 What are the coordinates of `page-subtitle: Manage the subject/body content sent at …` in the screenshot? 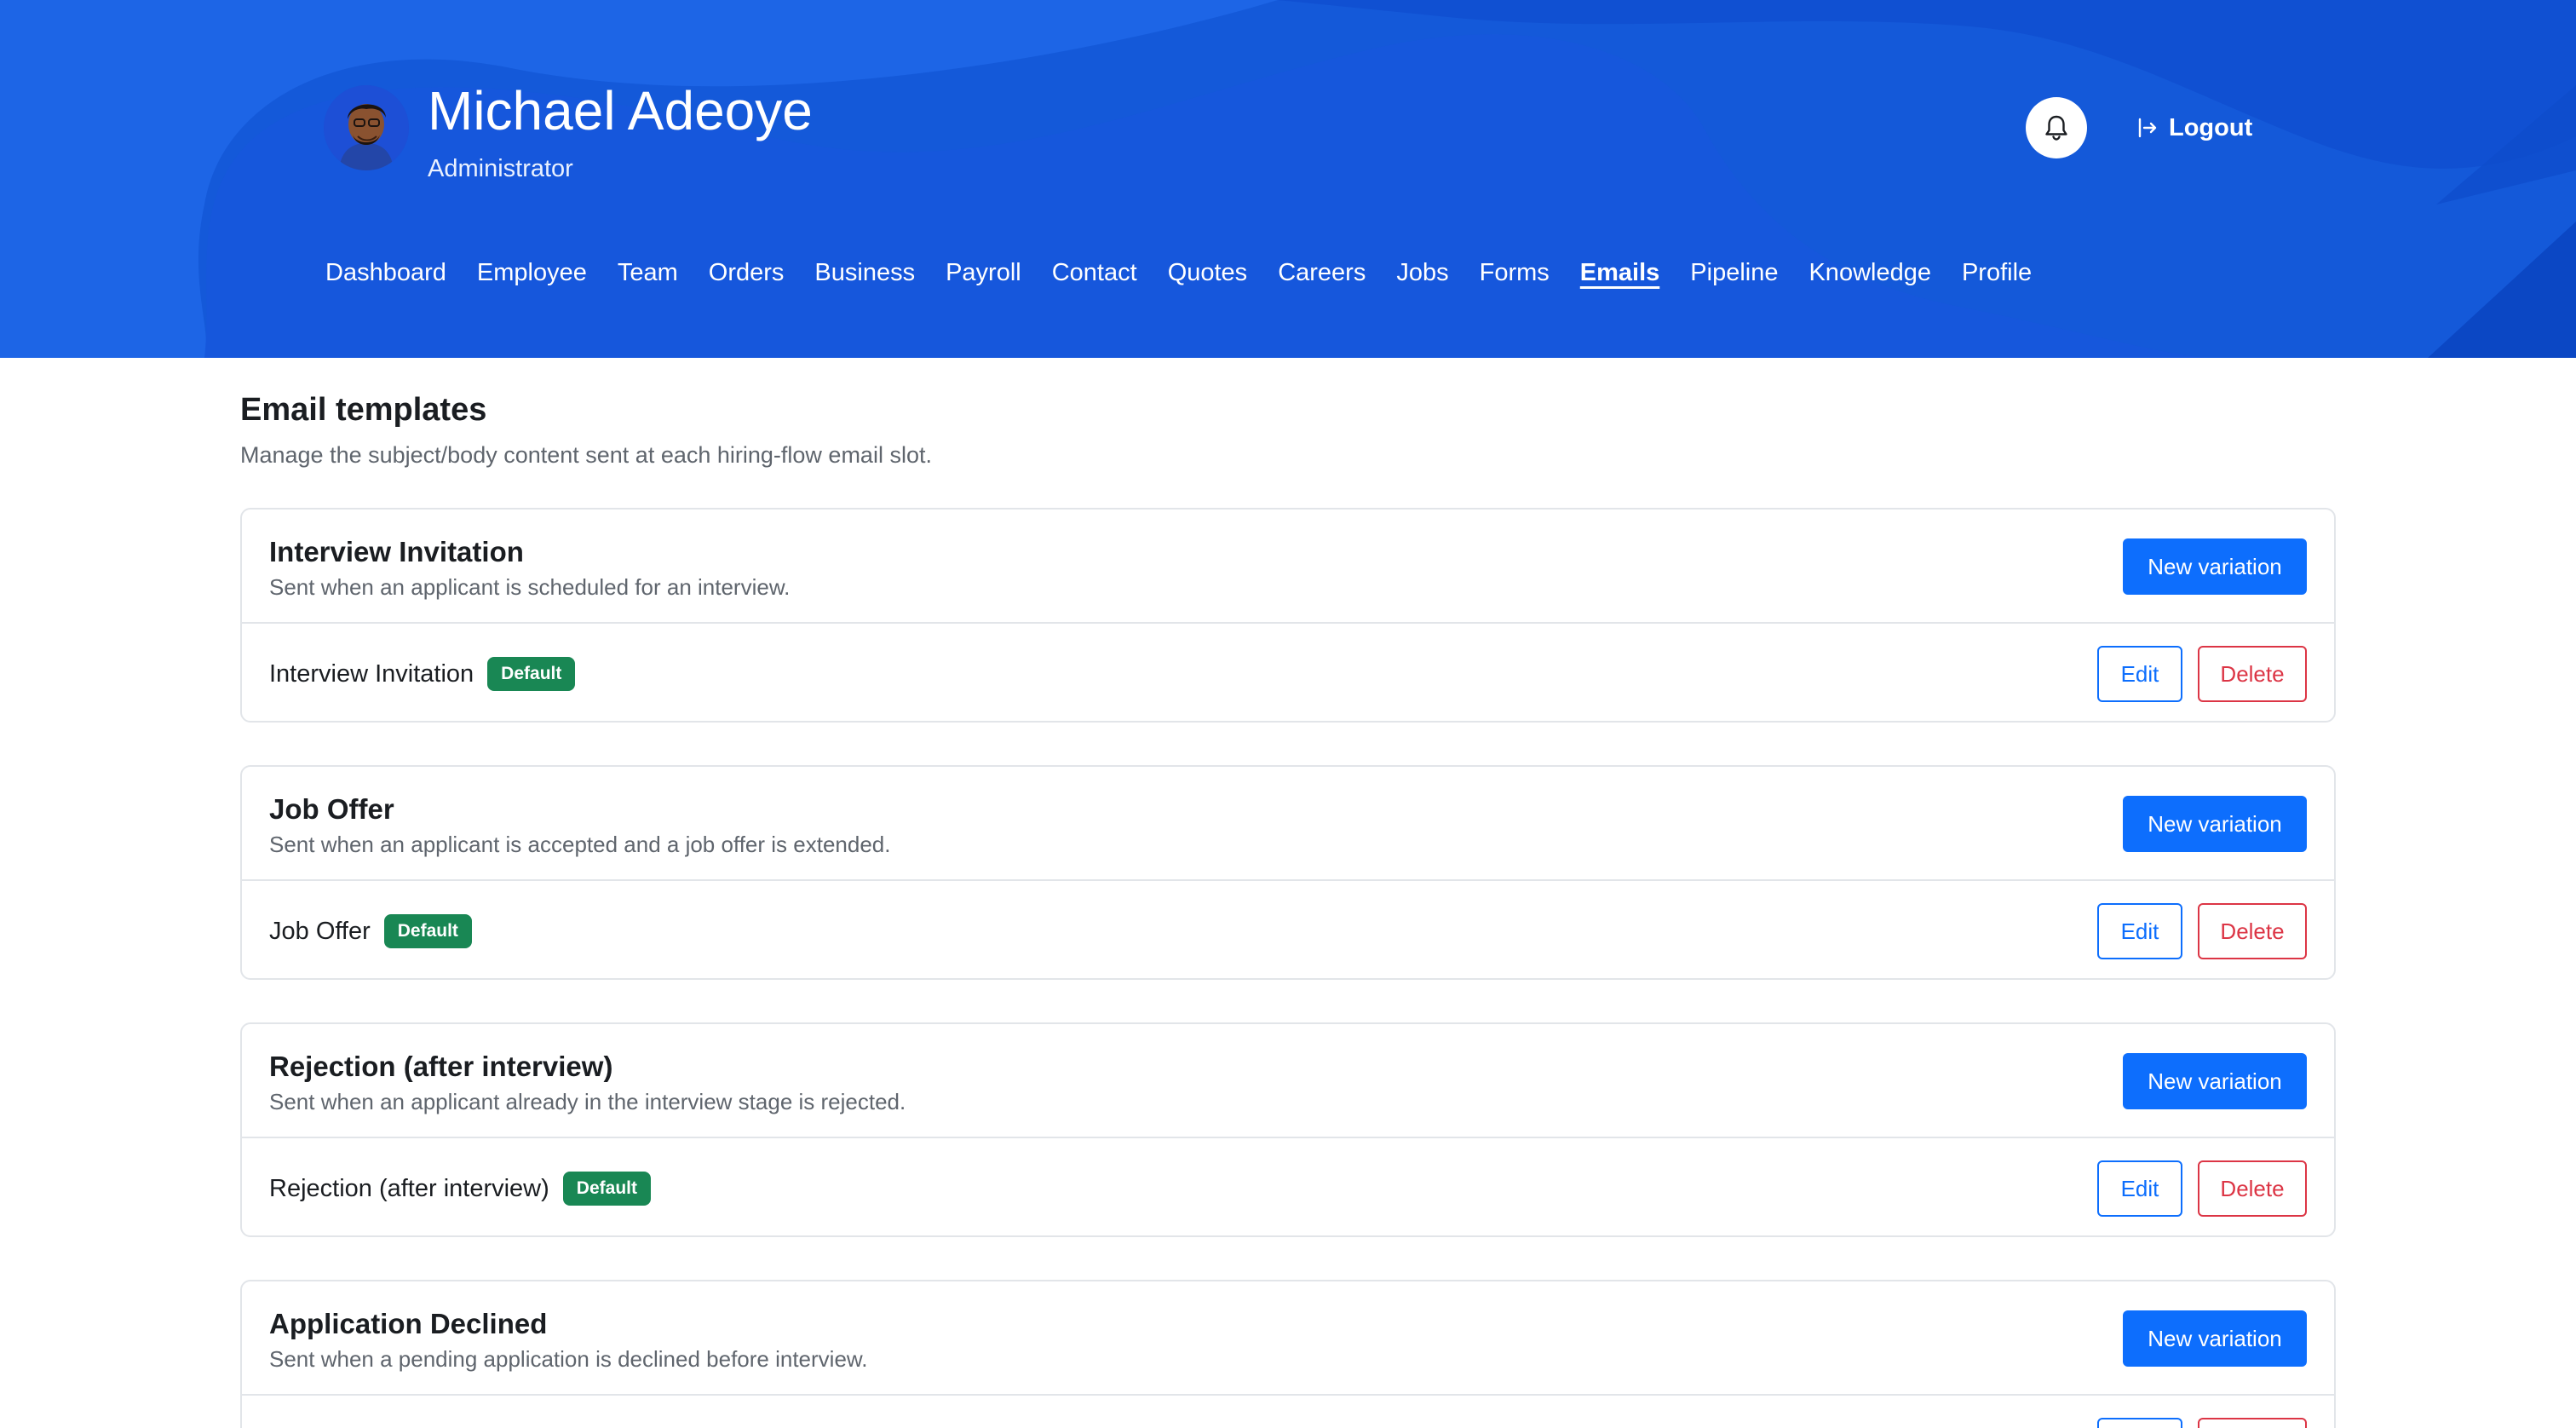 It's located at (586, 455).